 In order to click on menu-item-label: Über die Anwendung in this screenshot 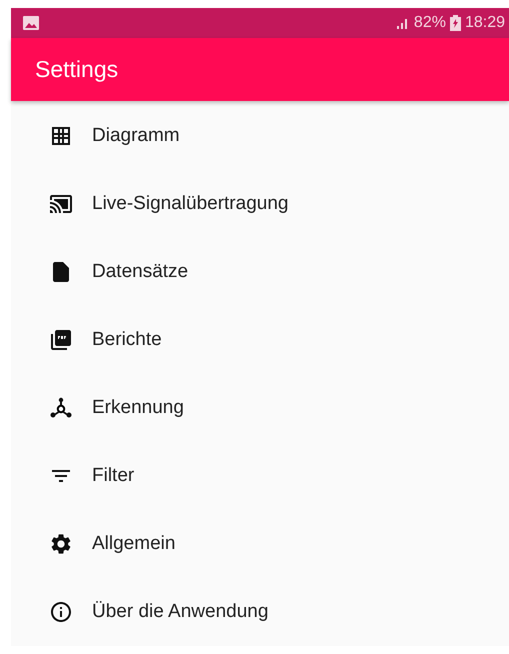, I will do `click(180, 612)`.